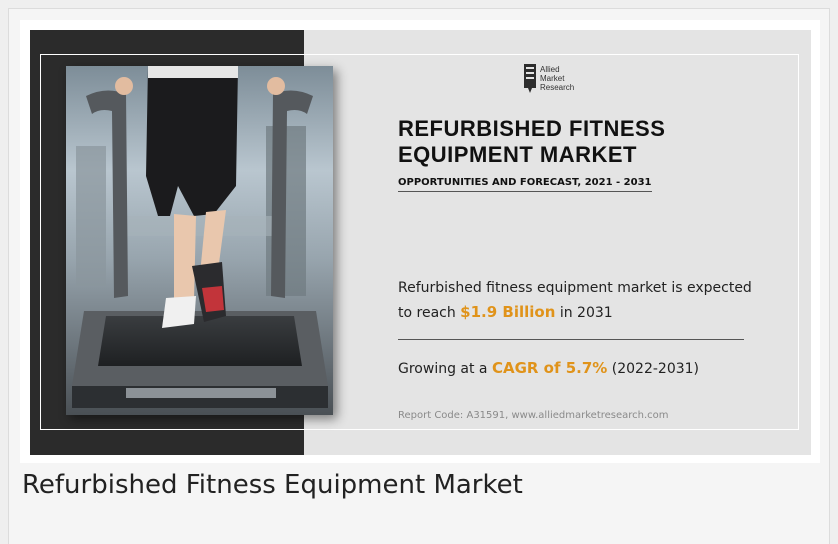 The width and height of the screenshot is (838, 544). Describe the element at coordinates (530, 78) in the screenshot. I see `allied-market-research-logo` at that location.